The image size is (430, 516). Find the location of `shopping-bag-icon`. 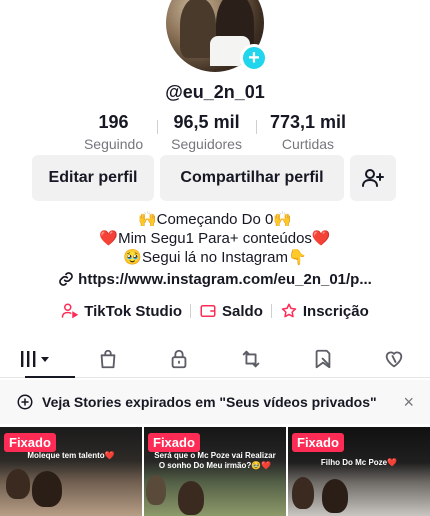

shopping-bag-icon is located at coordinates (107, 358).